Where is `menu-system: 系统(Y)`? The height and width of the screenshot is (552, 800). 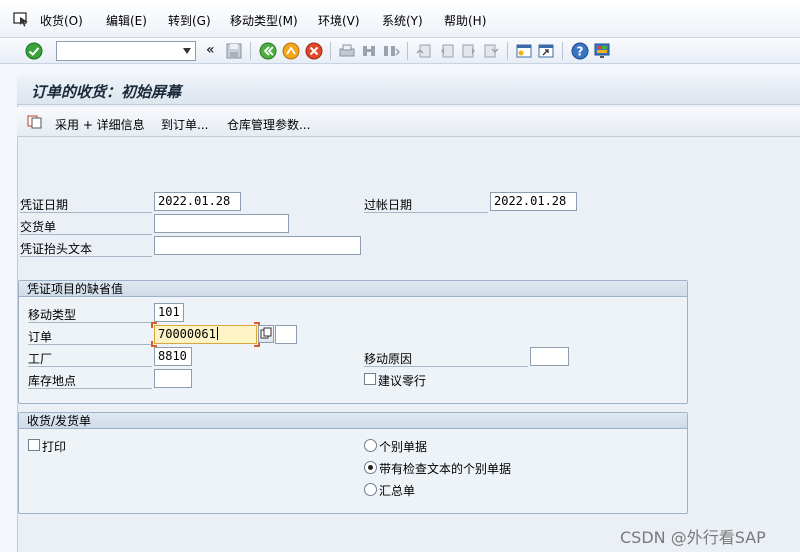
menu-system: 系统(Y) is located at coordinates (402, 20).